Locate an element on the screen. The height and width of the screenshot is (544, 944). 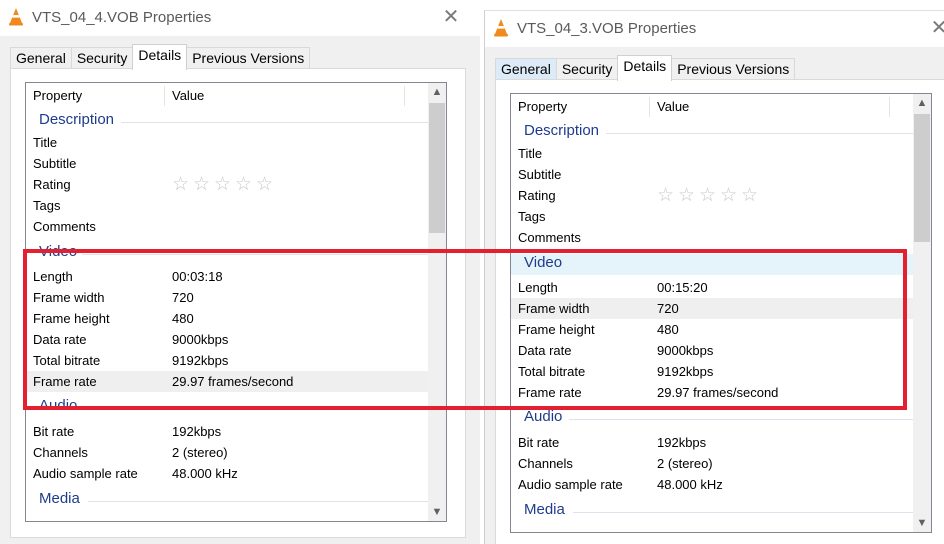
group-audio: Audio is located at coordinates (712, 418).